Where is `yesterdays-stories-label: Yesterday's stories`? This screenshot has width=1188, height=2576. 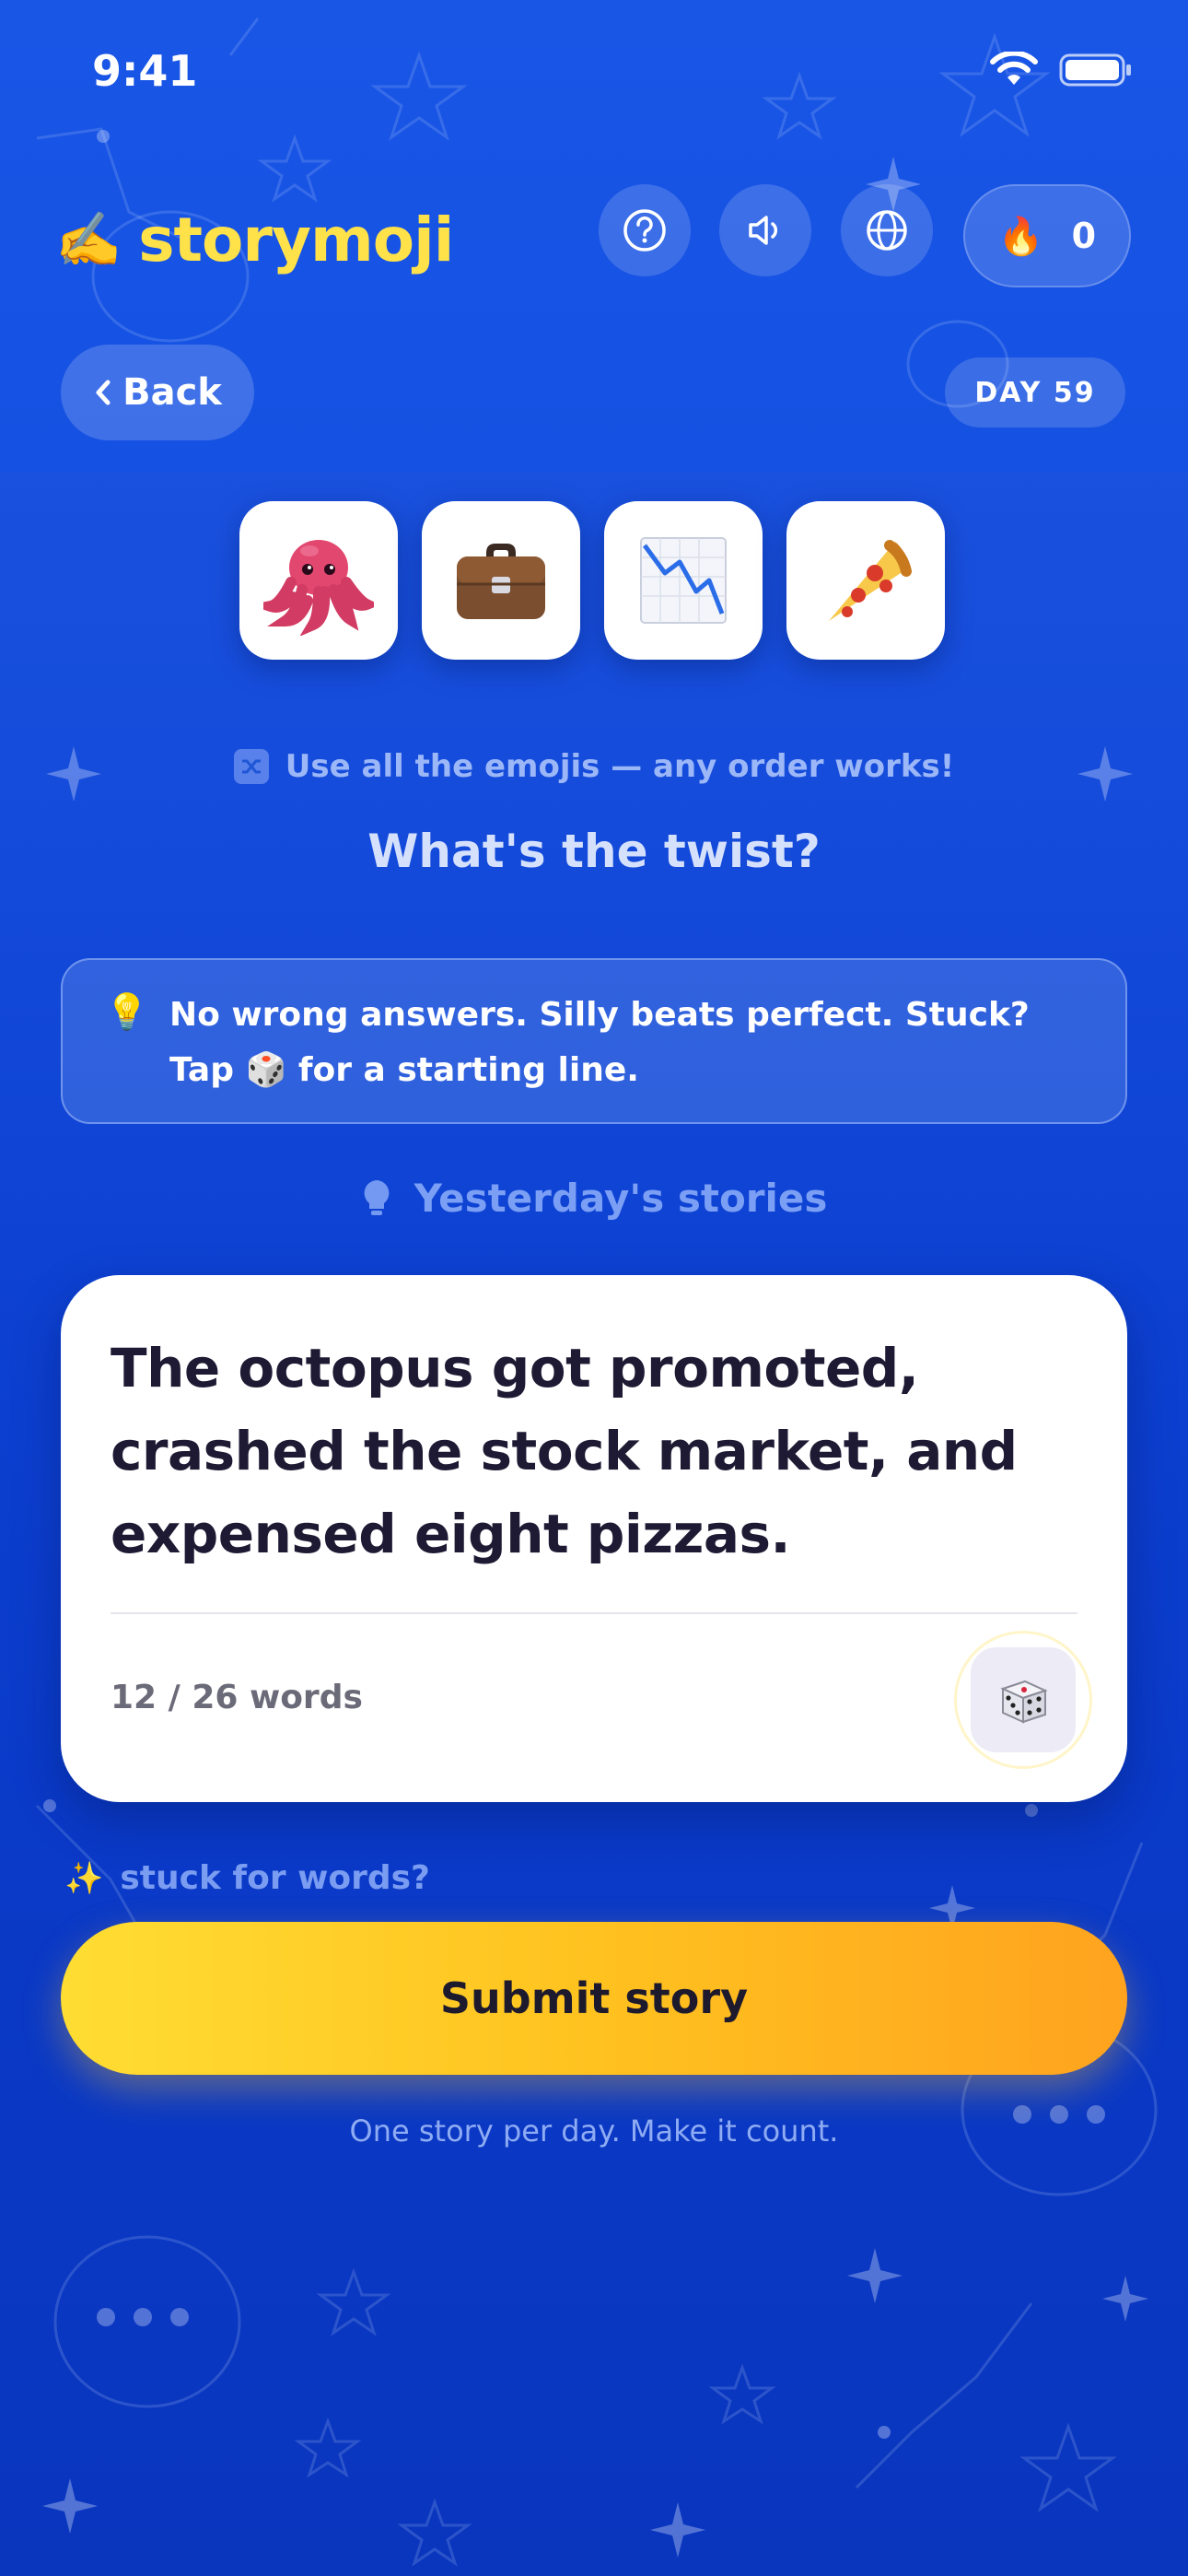 yesterdays-stories-label: Yesterday's stories is located at coordinates (620, 1198).